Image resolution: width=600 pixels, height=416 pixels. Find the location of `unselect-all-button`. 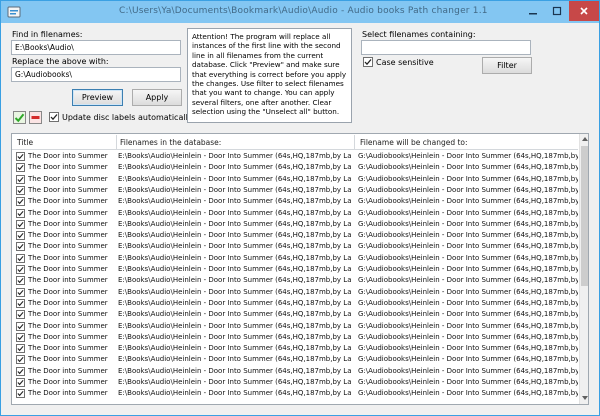

unselect-all-button is located at coordinates (35, 117).